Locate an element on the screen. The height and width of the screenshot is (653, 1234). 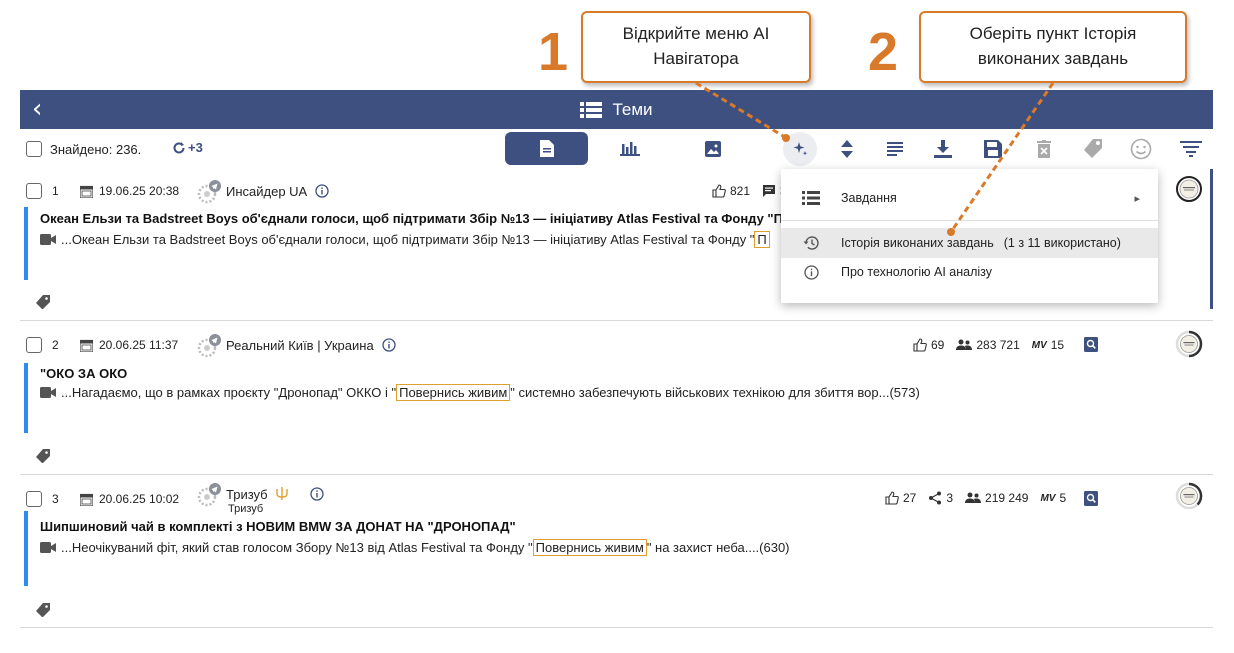
scrollbar-thumb is located at coordinates (1211, 239).